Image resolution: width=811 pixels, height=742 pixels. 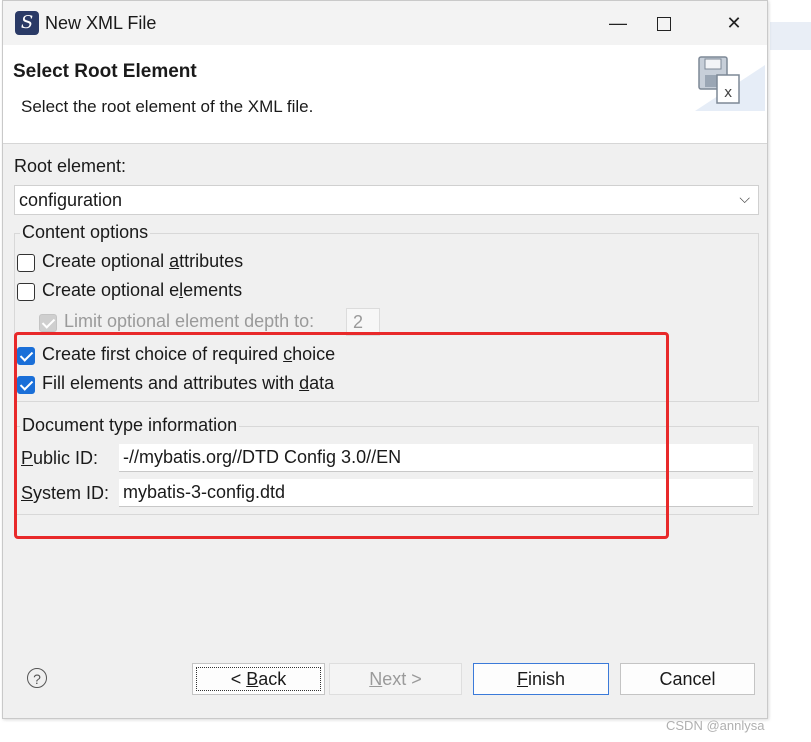 I want to click on dropdown-arrow-icon: ⌵, so click(x=744, y=198).